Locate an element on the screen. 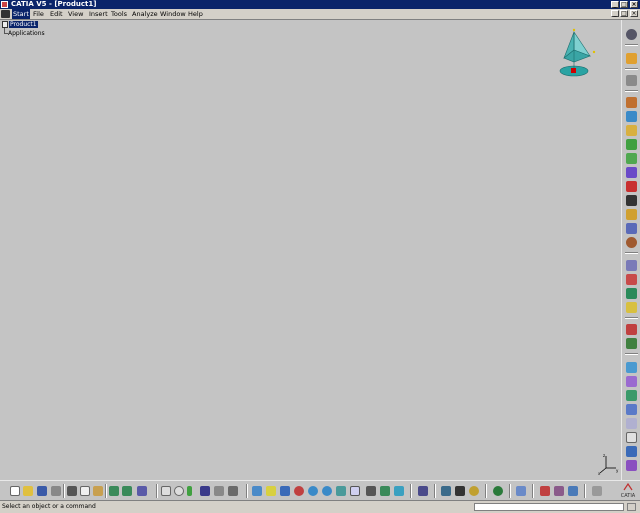  menu-view: View is located at coordinates (75, 14).